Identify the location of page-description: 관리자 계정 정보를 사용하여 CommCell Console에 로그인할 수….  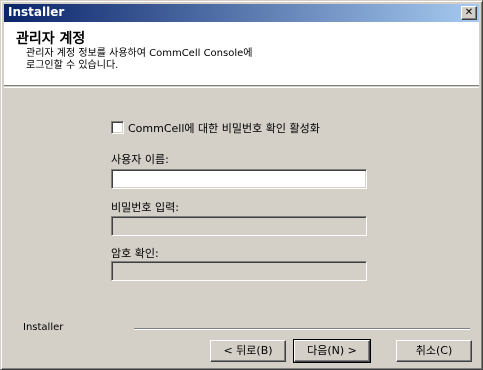
(176, 60).